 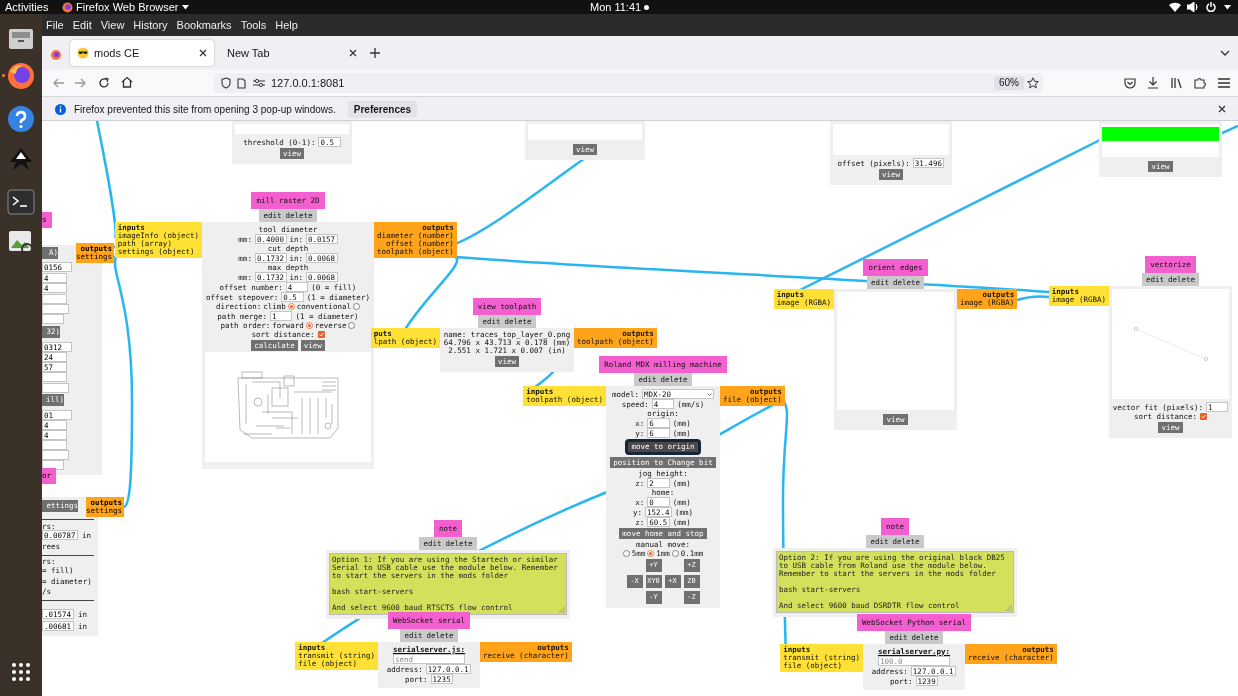 I want to click on tab-label: New Tab, so click(x=249, y=53).